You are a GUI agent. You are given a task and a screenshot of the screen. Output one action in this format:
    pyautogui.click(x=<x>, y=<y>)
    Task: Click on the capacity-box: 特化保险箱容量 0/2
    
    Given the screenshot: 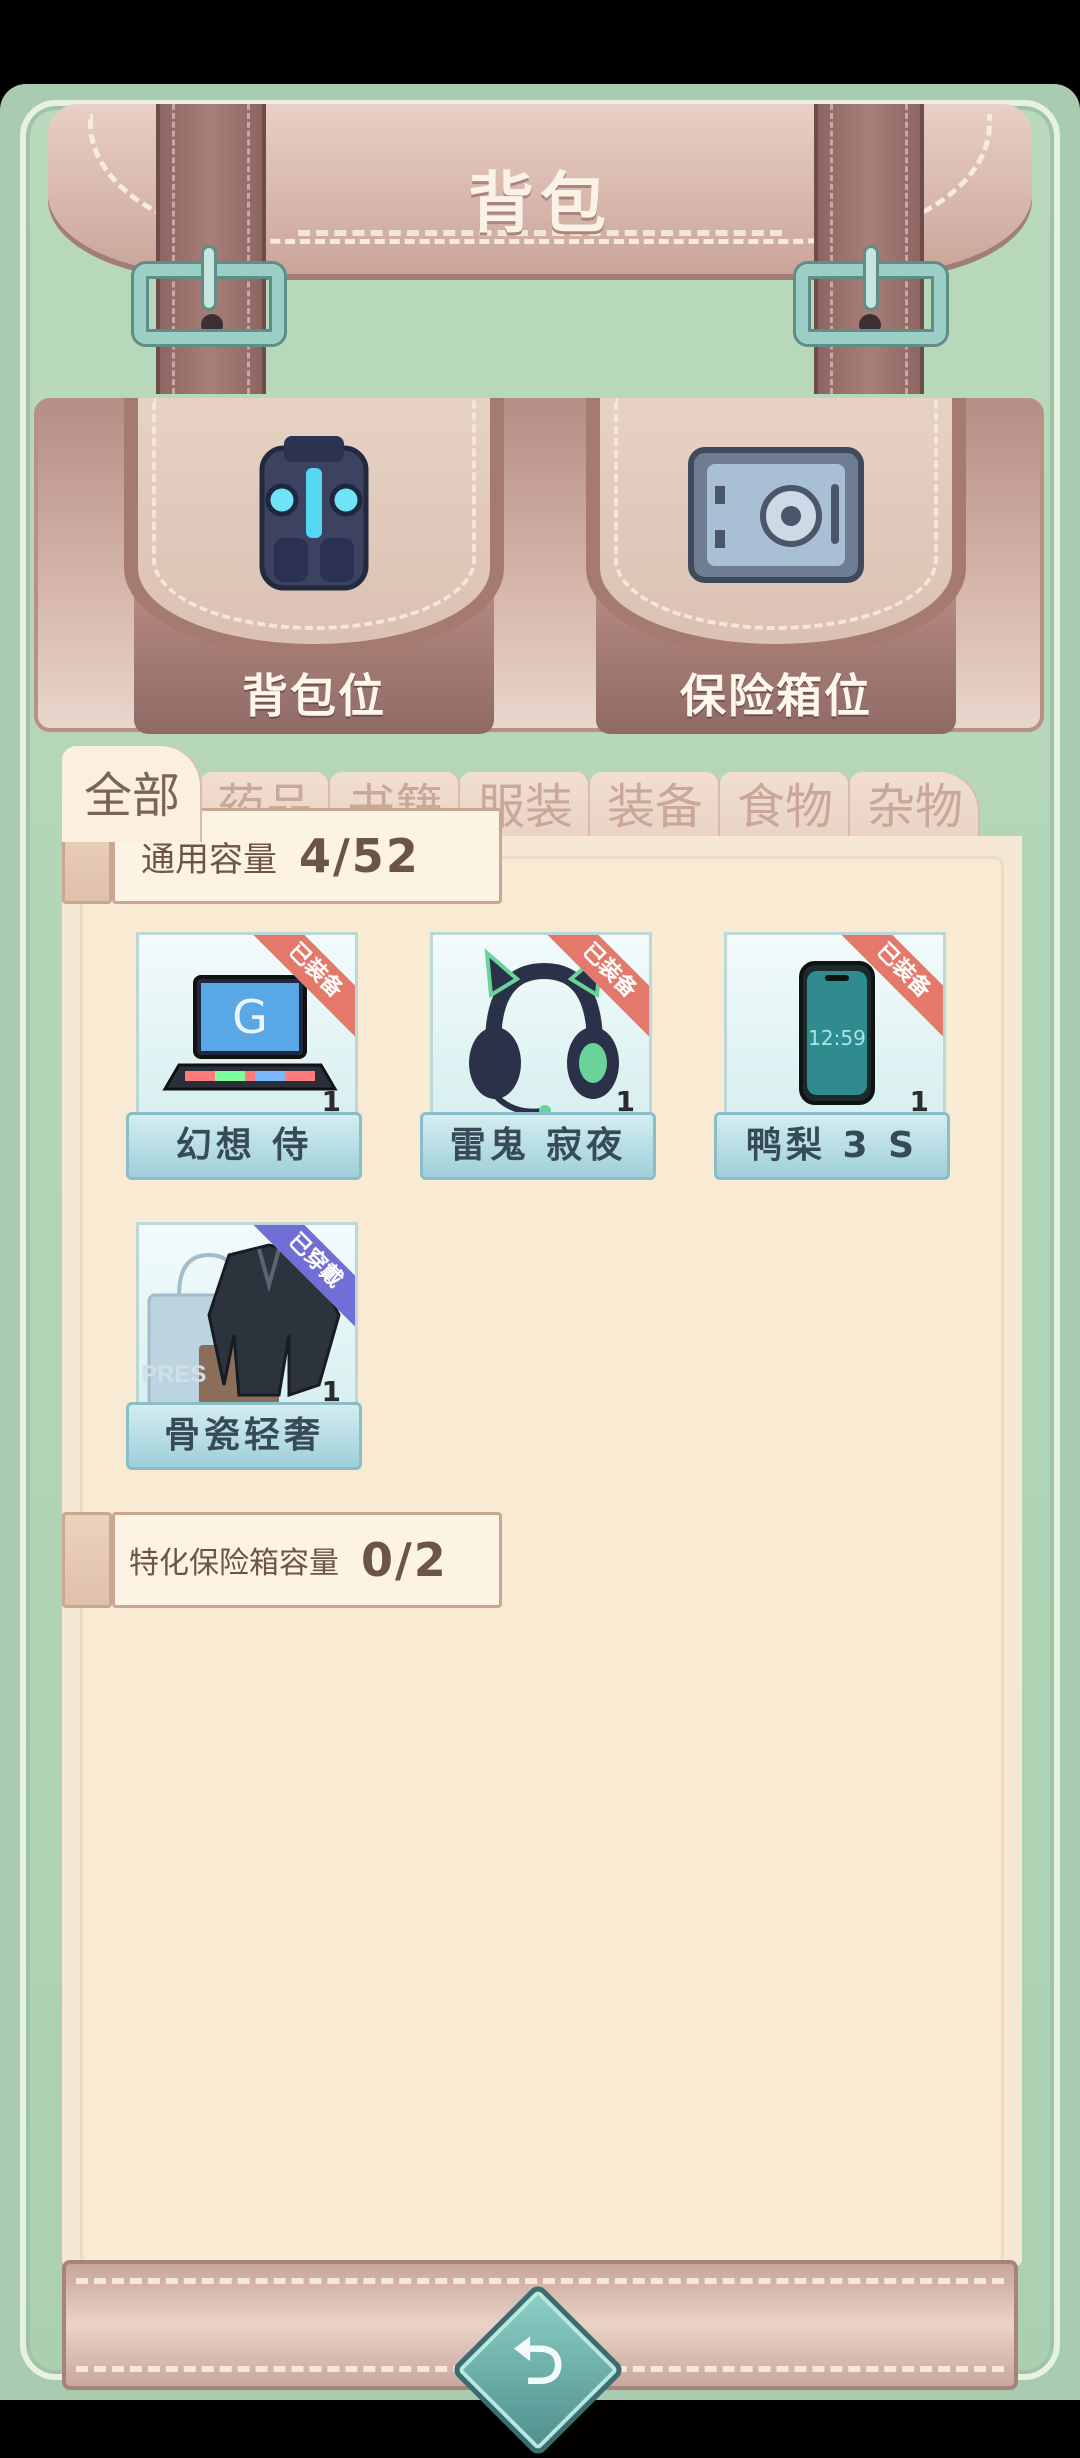 What is the action you would take?
    pyautogui.click(x=307, y=1560)
    